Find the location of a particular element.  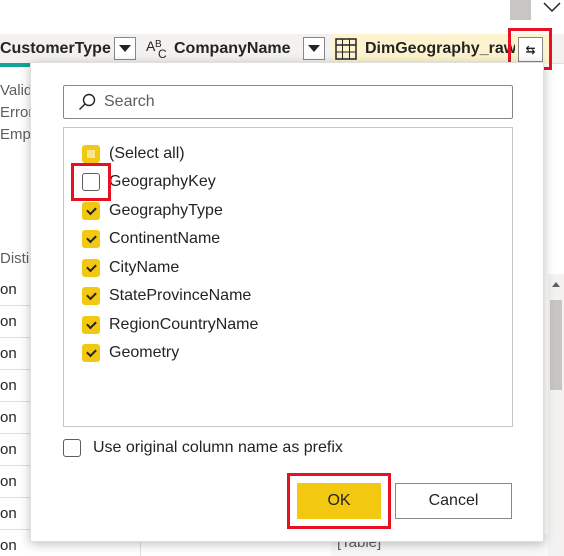

cancel-button: Cancel is located at coordinates (453, 501).